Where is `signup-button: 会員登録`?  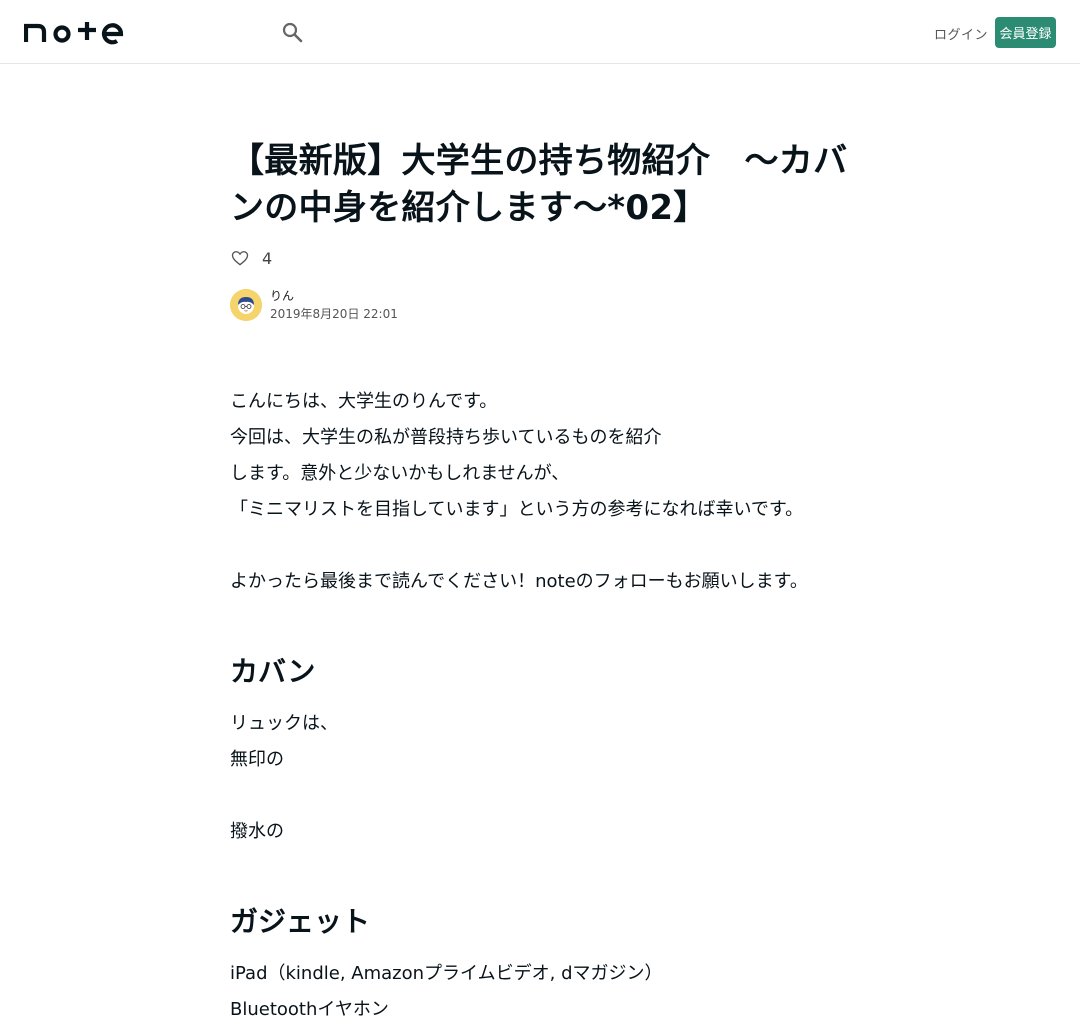 signup-button: 会員登録 is located at coordinates (1025, 32).